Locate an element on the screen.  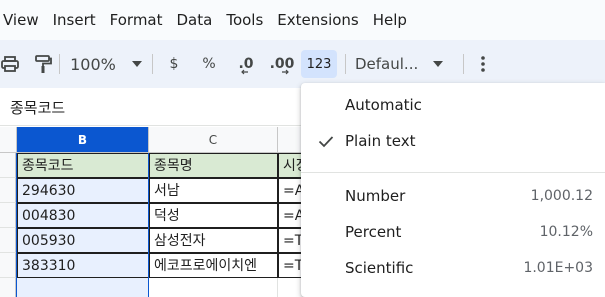
column-header-b: B is located at coordinates (83, 140).